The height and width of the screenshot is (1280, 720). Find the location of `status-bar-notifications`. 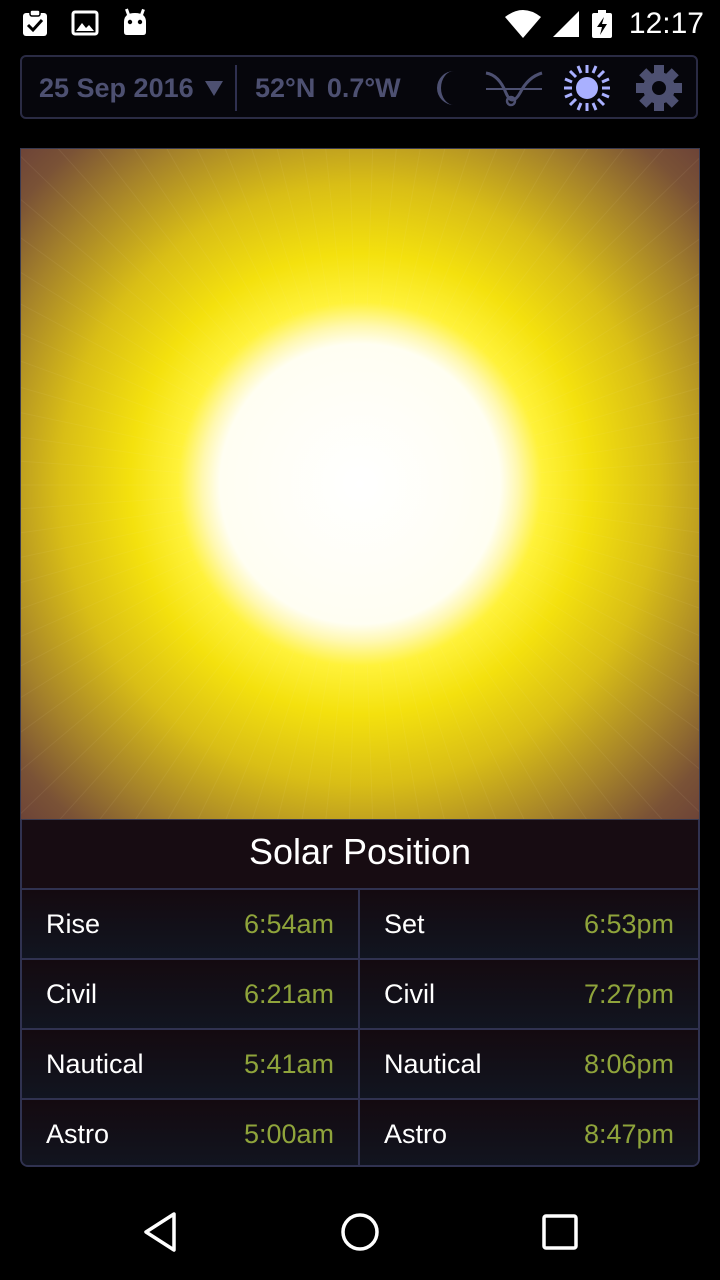

status-bar-notifications is located at coordinates (85, 23).